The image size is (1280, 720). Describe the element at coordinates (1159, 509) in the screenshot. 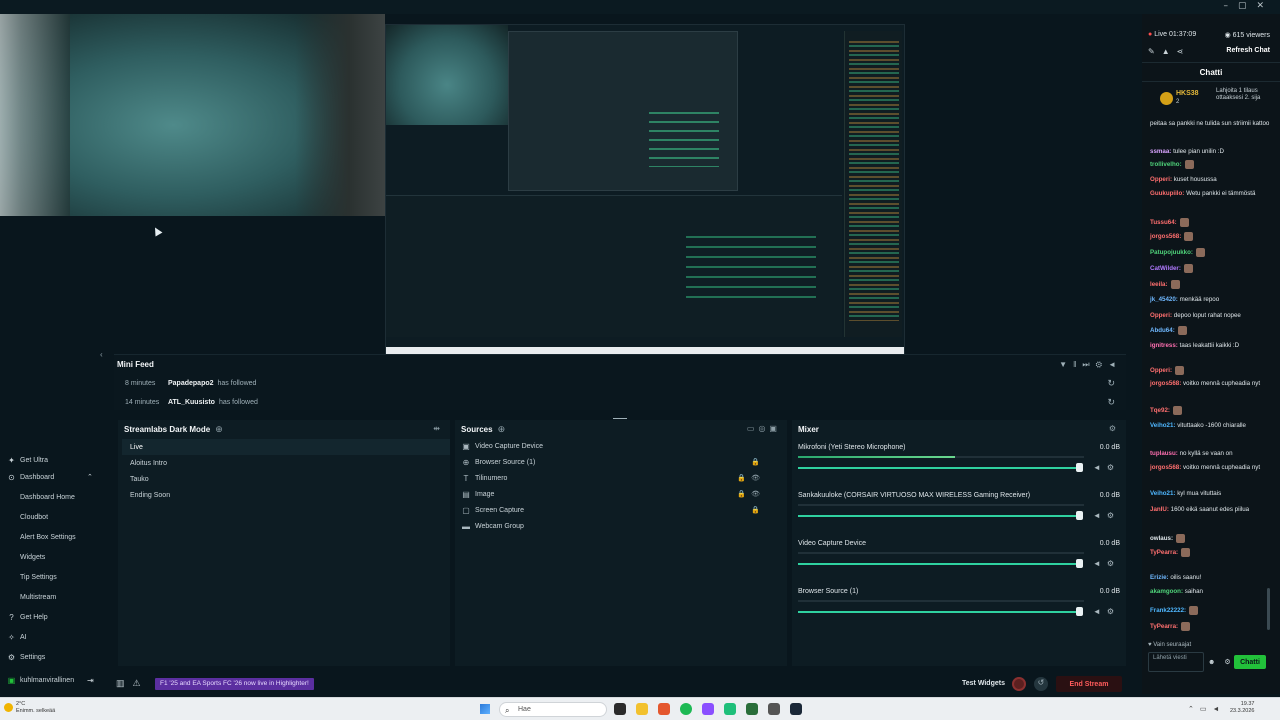

I see `chat-username: JanIU:` at that location.